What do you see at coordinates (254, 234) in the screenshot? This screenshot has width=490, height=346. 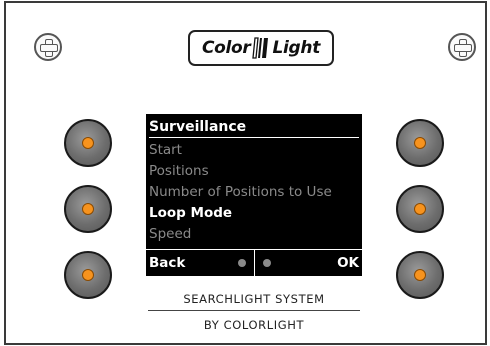 I see `menu-item-speed: Speed` at bounding box center [254, 234].